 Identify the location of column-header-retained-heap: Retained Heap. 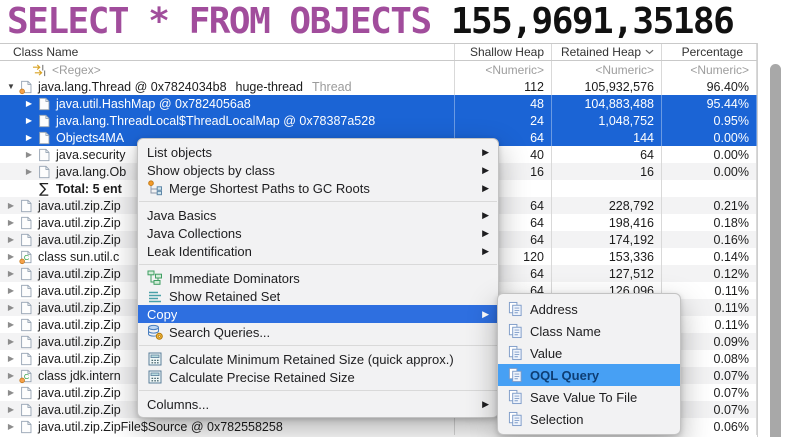
(607, 52).